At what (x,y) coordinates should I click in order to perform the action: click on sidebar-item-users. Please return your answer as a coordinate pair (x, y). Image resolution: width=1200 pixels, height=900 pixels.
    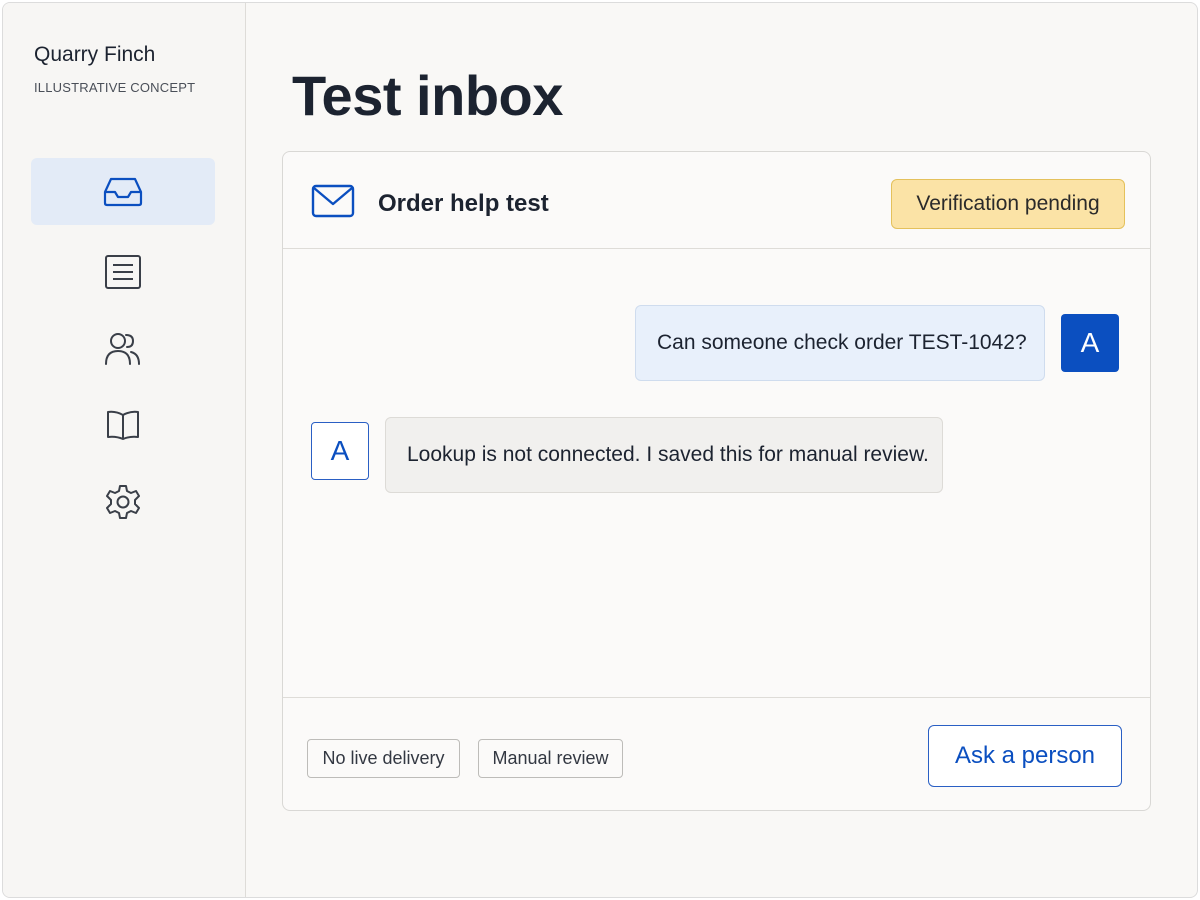
    Looking at the image, I should click on (123, 348).